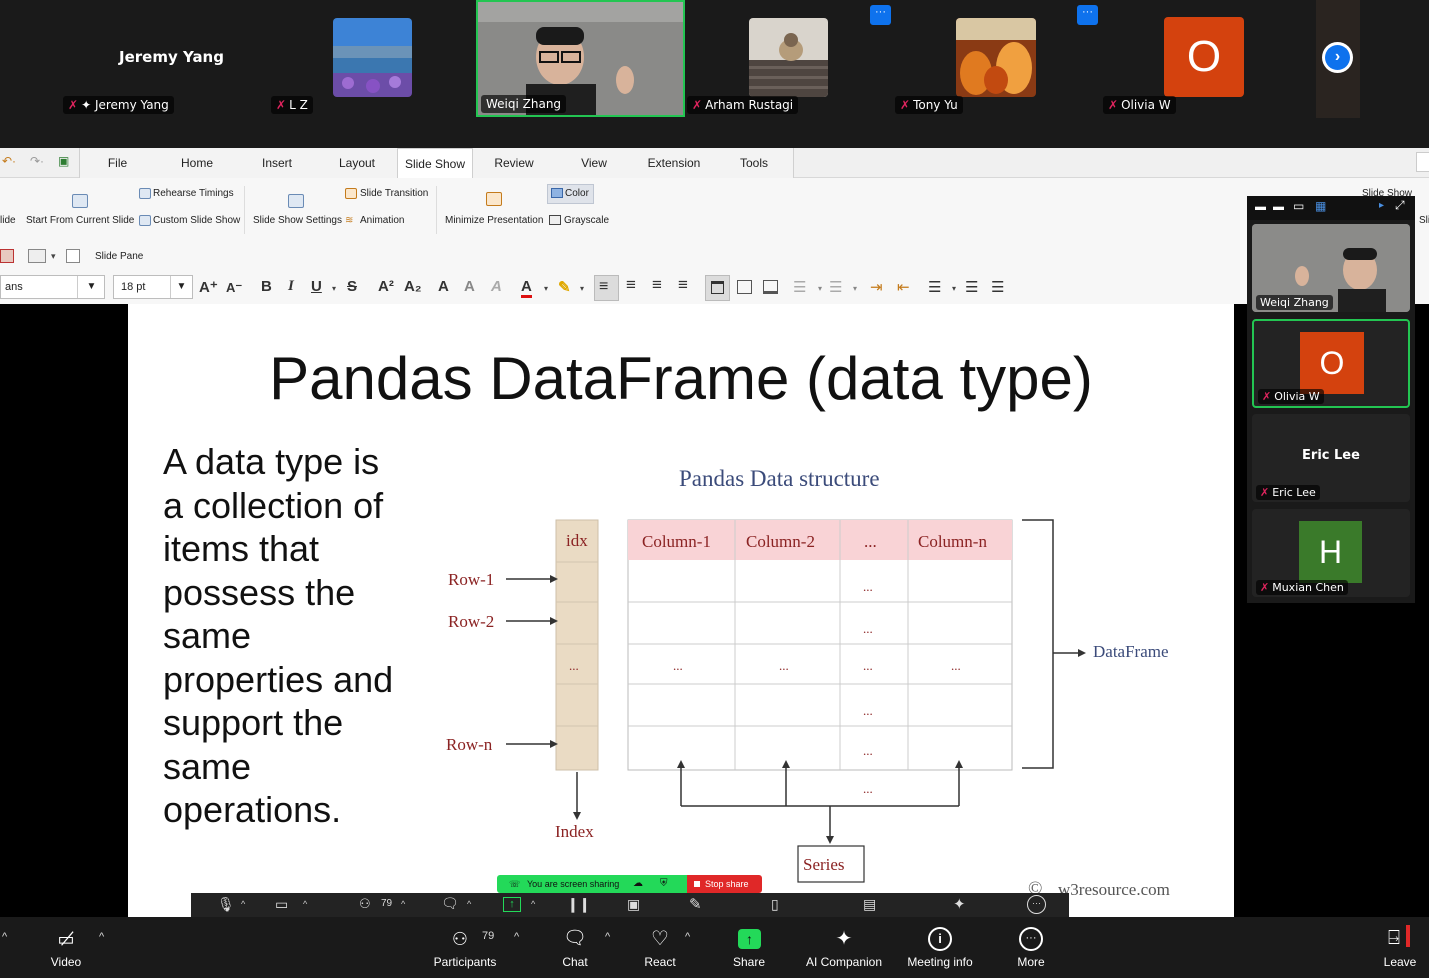 The width and height of the screenshot is (1429, 978). What do you see at coordinates (687, 937) in the screenshot?
I see `react-chevron-up-icon: ^` at bounding box center [687, 937].